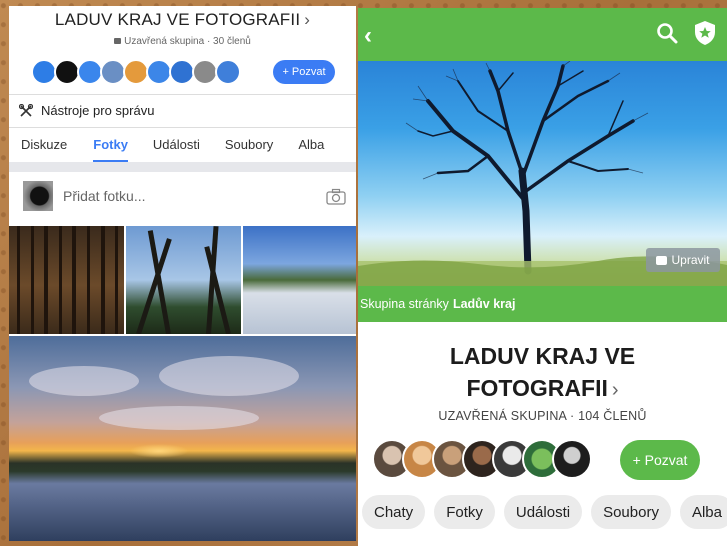  I want to click on back-icon: ‹, so click(368, 36).